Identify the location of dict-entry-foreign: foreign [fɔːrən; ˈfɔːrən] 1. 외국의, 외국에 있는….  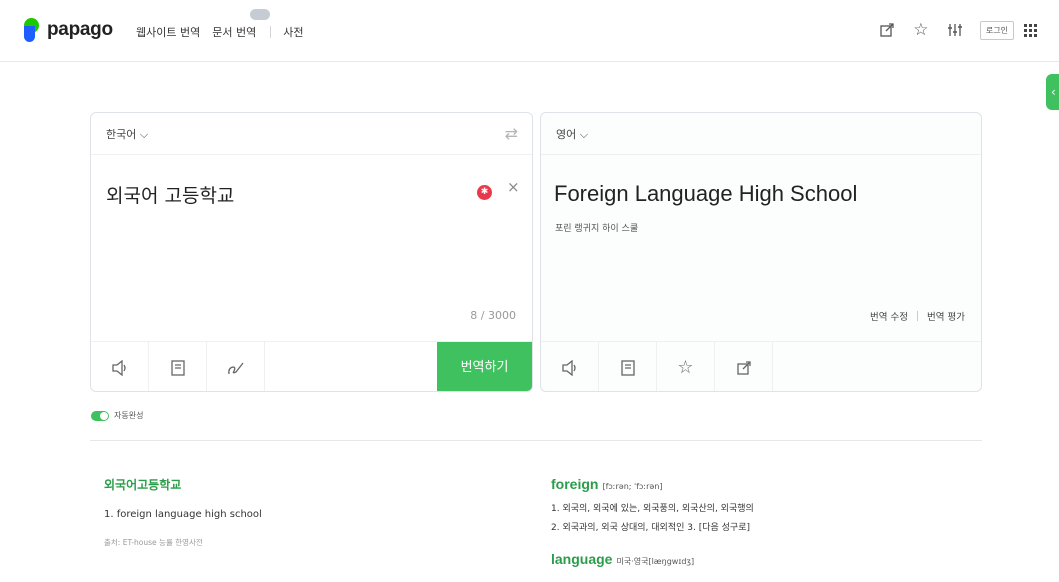
(652, 504).